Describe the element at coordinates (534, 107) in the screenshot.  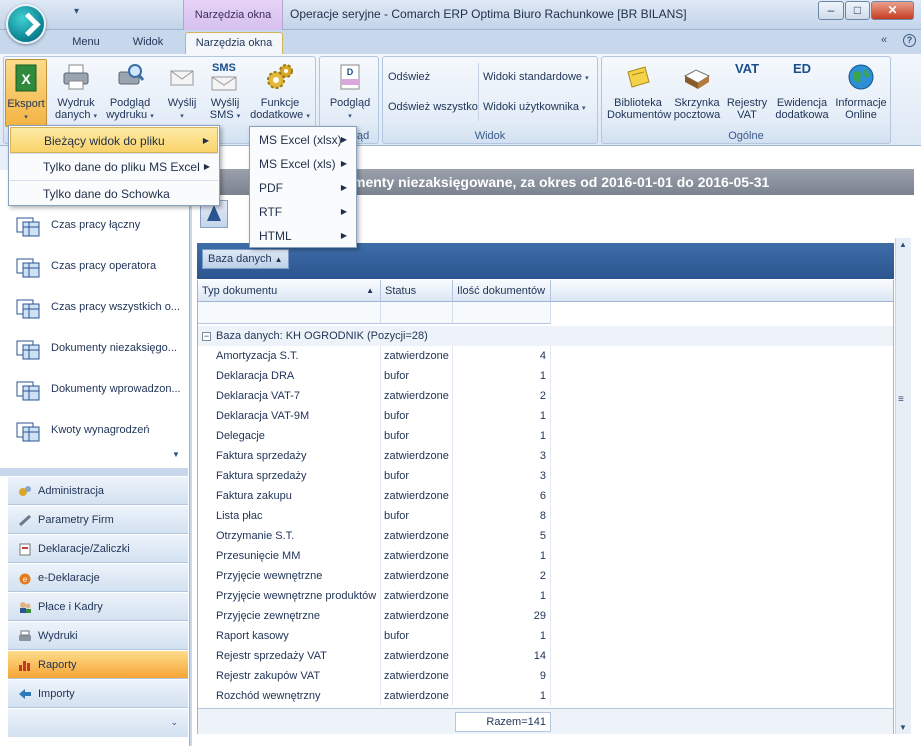
I see `user-views-dropdown: Widoki użytkownika ▾` at that location.